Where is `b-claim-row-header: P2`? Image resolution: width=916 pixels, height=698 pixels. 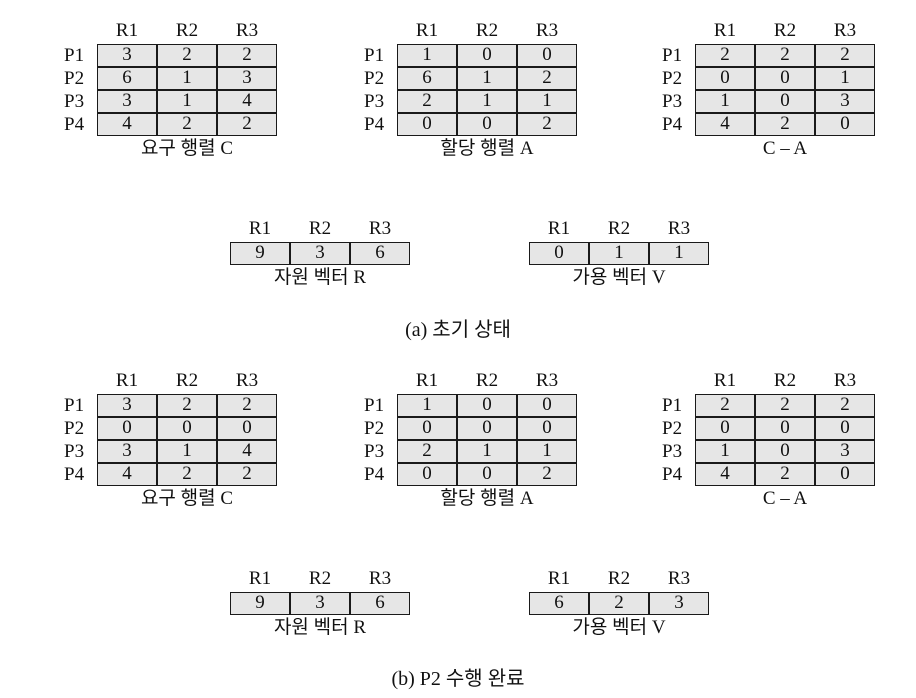 b-claim-row-header: P2 is located at coordinates (74, 428).